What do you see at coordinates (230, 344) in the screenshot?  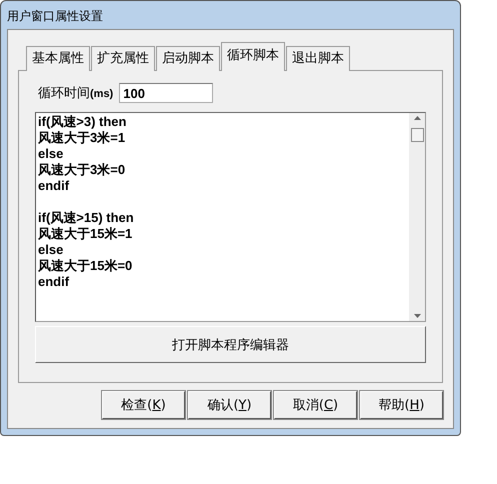 I see `open-editor-button: 打开脚本程序编辑器` at bounding box center [230, 344].